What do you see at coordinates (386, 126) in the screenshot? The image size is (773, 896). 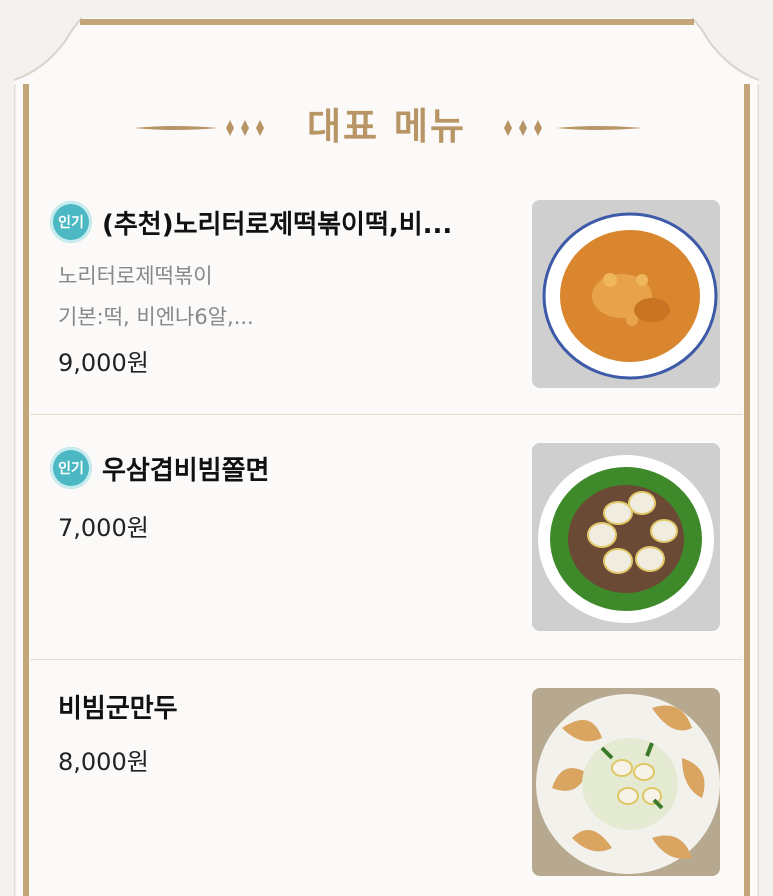 I see `section-title: 대표 메뉴` at bounding box center [386, 126].